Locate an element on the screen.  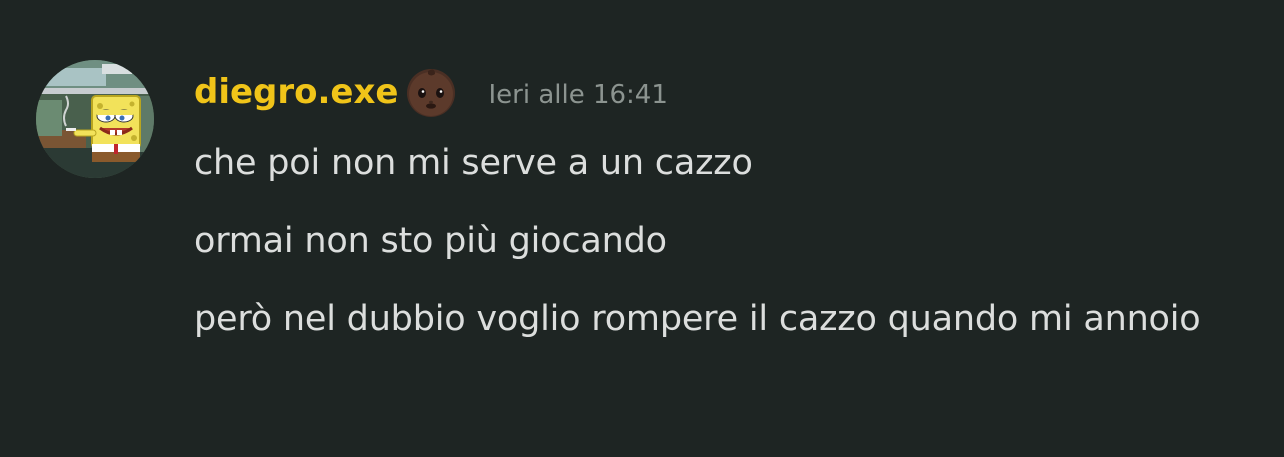
message-header: diegro.exe Ieri alle 16:41 is located at coordinates (431, 92).